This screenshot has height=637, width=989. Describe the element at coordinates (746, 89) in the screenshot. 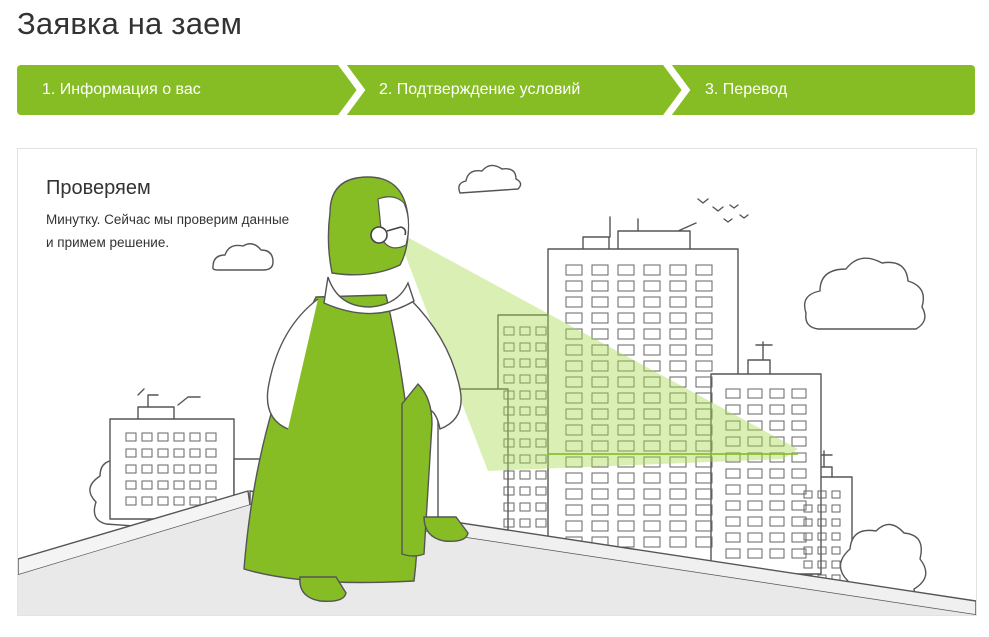

I see `step-transfer: 3. Перевод` at that location.